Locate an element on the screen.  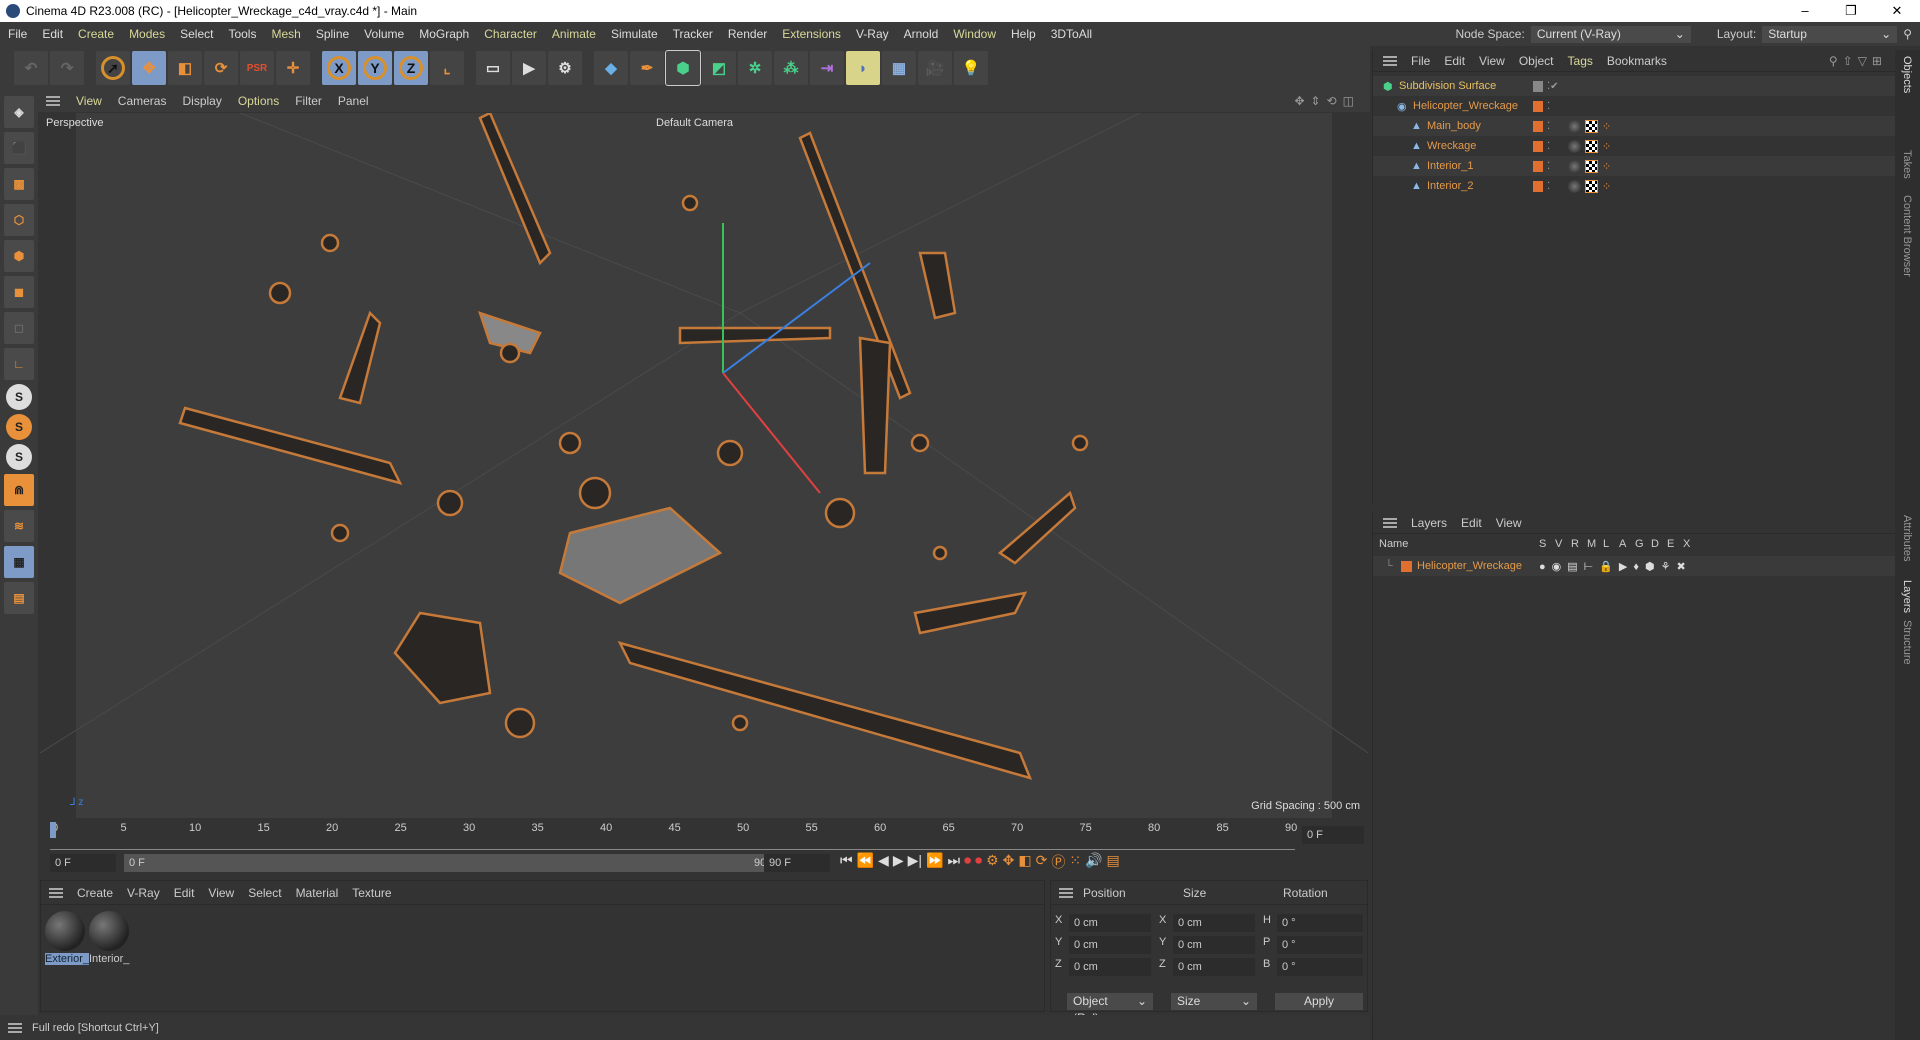
end-frame-field: 90 F is located at coordinates (797, 863).